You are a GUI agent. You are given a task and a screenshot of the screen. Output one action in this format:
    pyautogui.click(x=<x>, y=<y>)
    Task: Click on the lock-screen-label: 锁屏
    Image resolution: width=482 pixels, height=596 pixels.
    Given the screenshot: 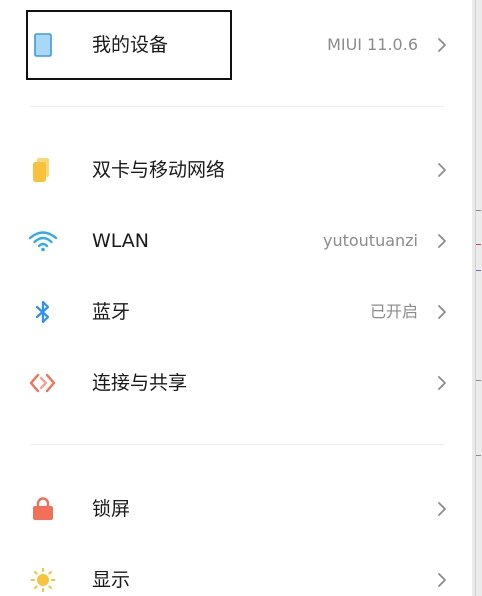 What is the action you would take?
    pyautogui.click(x=111, y=509)
    